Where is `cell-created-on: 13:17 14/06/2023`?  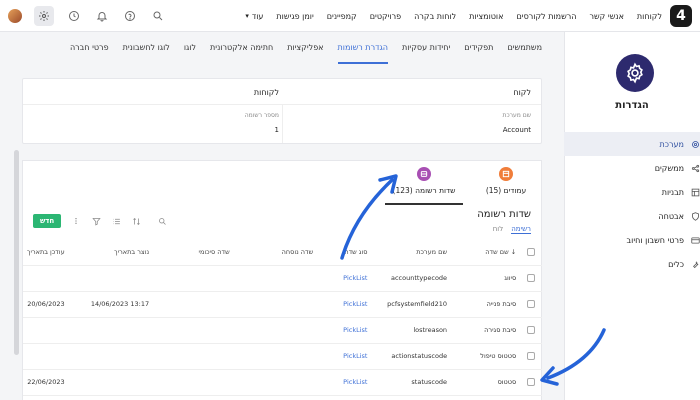
cell-created-on: 13:17 14/06/2023 is located at coordinates (111, 304).